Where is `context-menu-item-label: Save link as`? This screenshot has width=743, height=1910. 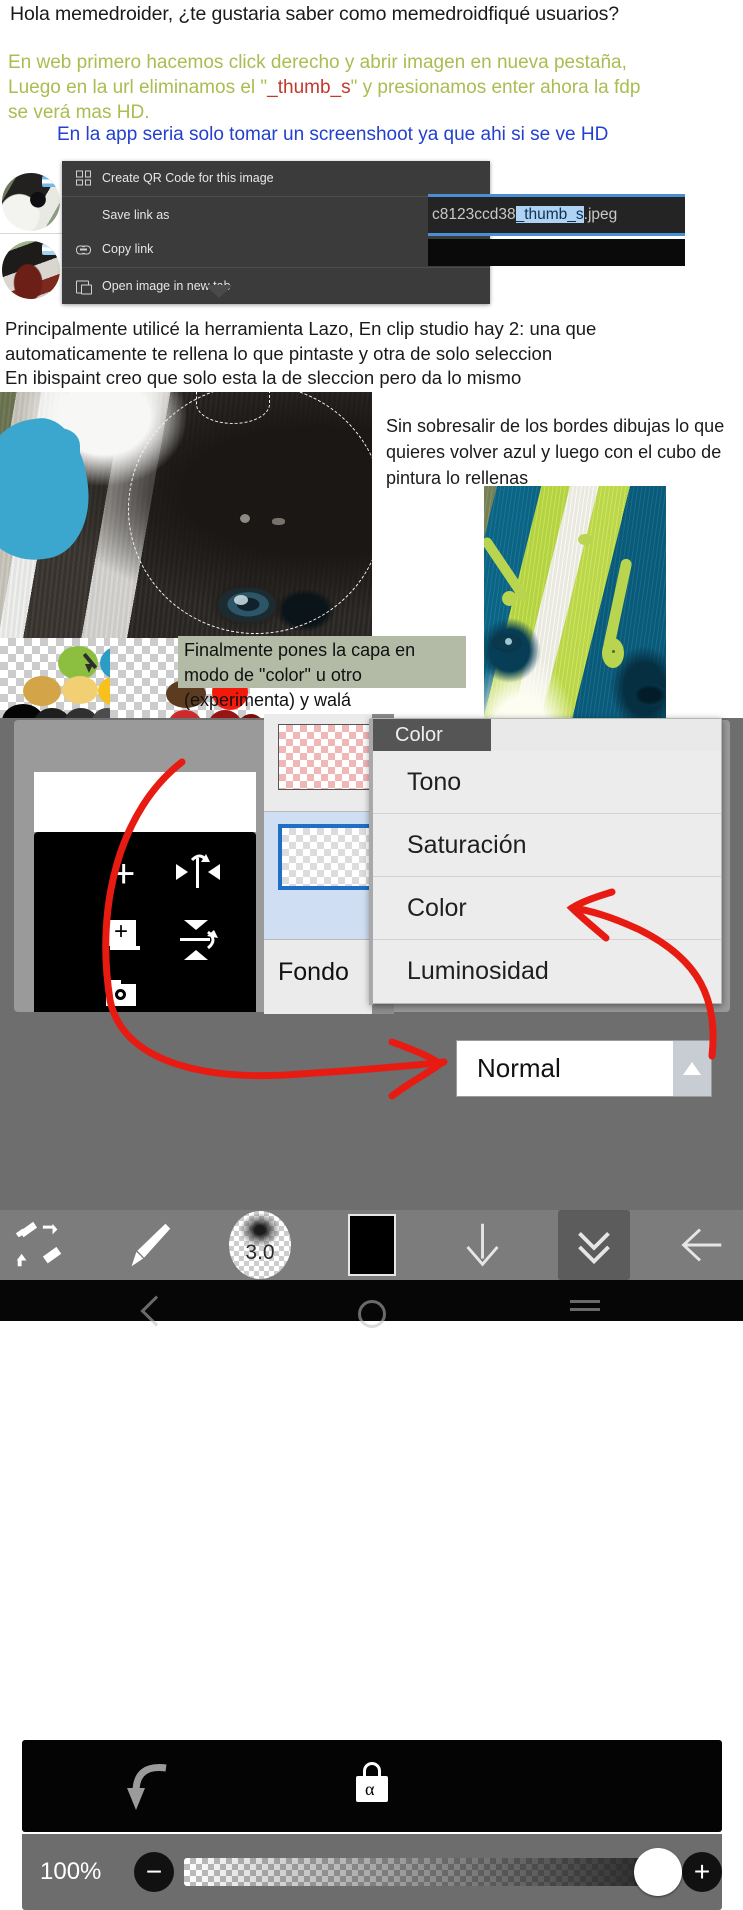 context-menu-item-label: Save link as is located at coordinates (136, 215).